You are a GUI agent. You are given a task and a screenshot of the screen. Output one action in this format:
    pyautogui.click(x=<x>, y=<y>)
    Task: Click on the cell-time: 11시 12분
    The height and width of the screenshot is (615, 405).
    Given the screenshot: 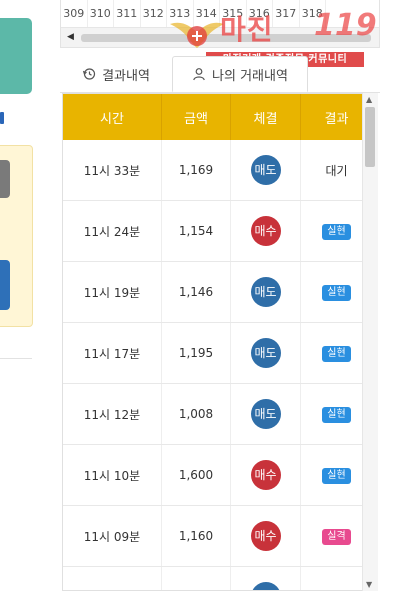 What is the action you would take?
    pyautogui.click(x=112, y=414)
    